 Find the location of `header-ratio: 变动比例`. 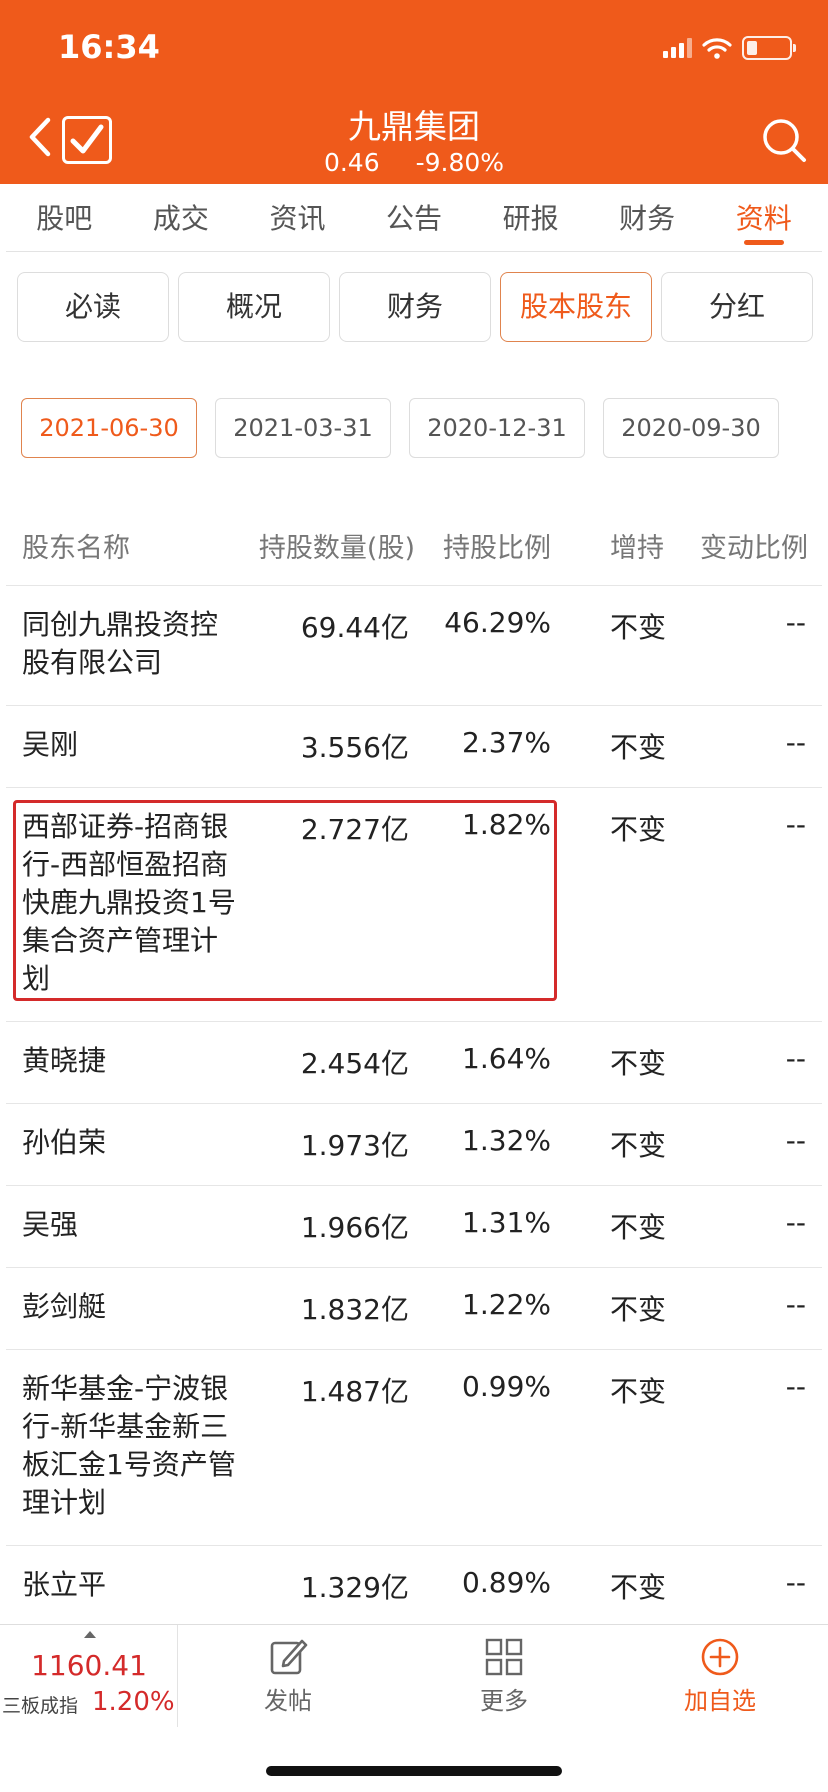

header-ratio: 变动比例 is located at coordinates (754, 548).